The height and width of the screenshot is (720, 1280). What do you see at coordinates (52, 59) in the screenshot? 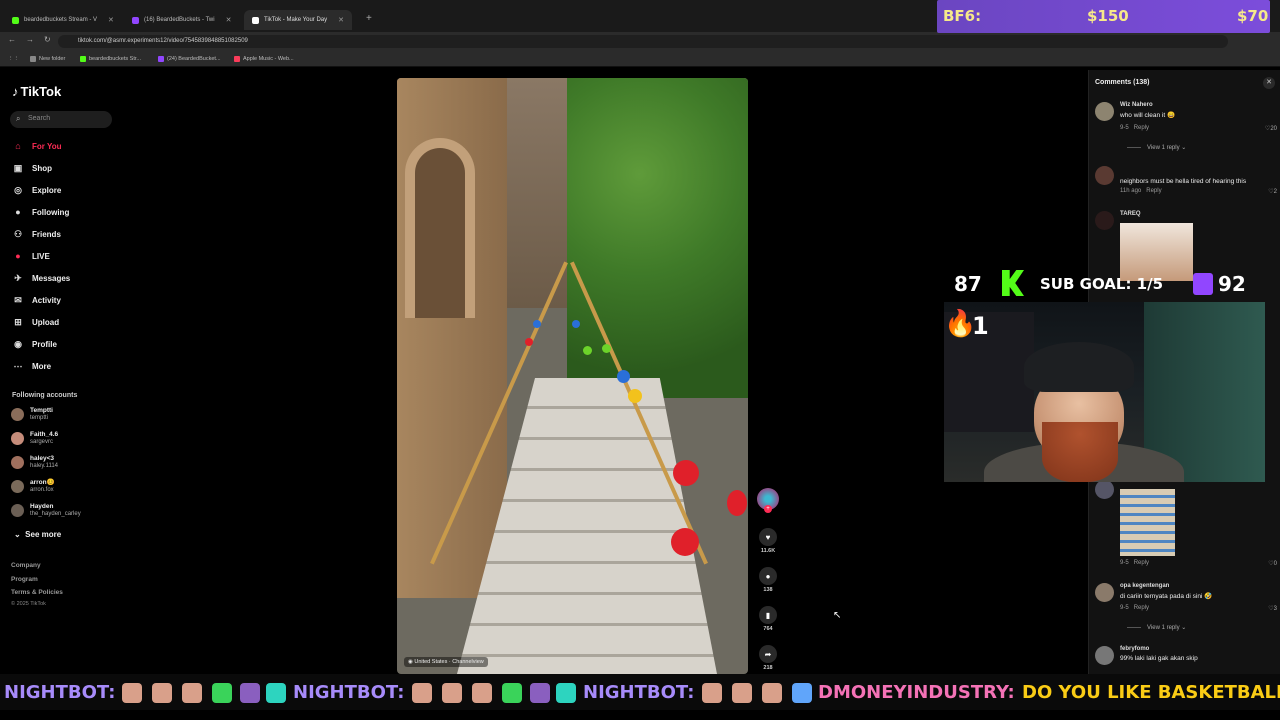
I see `bookmark-label: New folder` at bounding box center [52, 59].